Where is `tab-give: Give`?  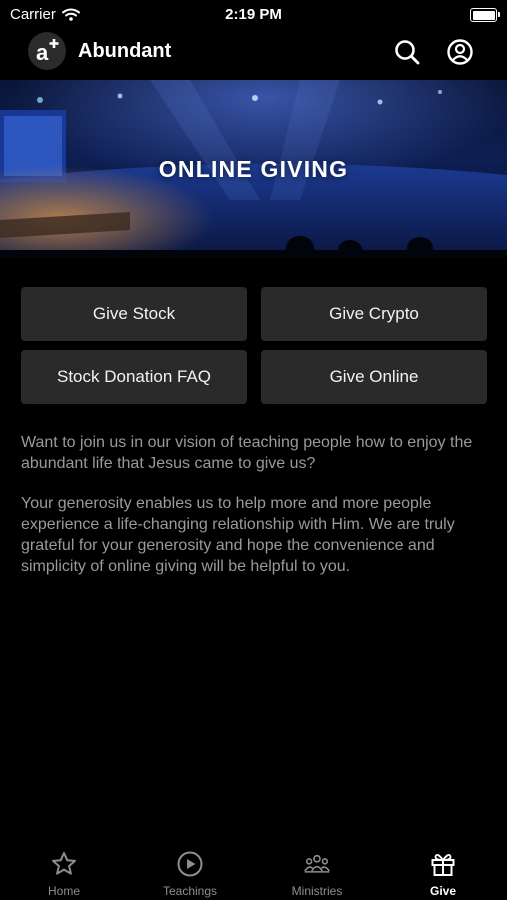
tab-give: Give is located at coordinates (443, 872).